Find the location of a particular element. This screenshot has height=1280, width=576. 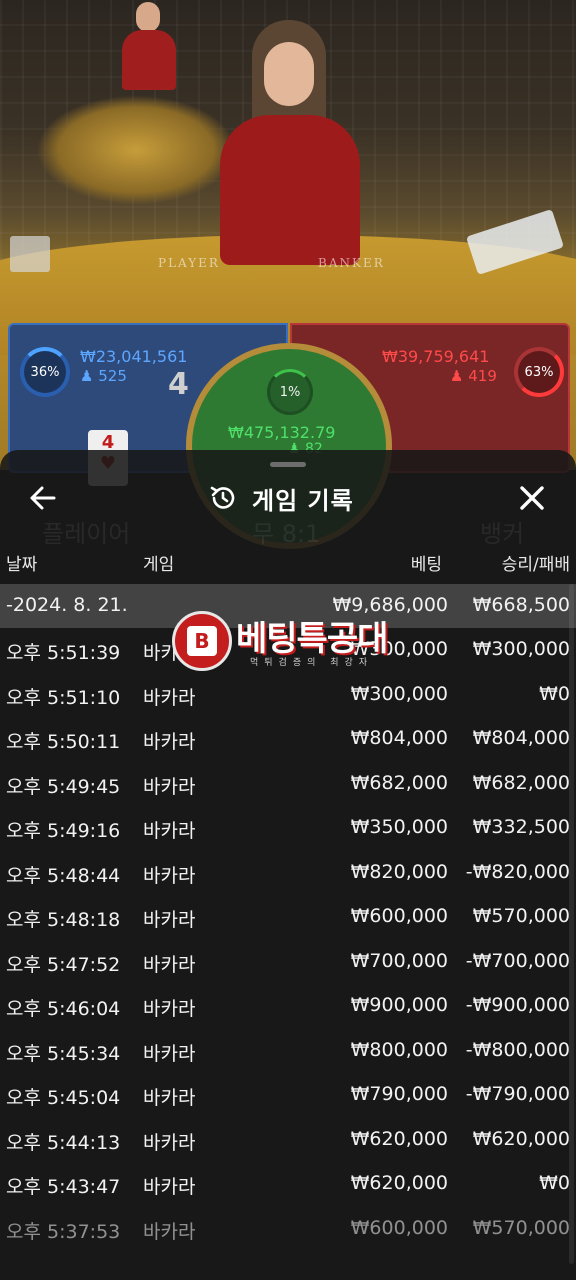

row-time: 오후 5:50:11 is located at coordinates (63, 742).